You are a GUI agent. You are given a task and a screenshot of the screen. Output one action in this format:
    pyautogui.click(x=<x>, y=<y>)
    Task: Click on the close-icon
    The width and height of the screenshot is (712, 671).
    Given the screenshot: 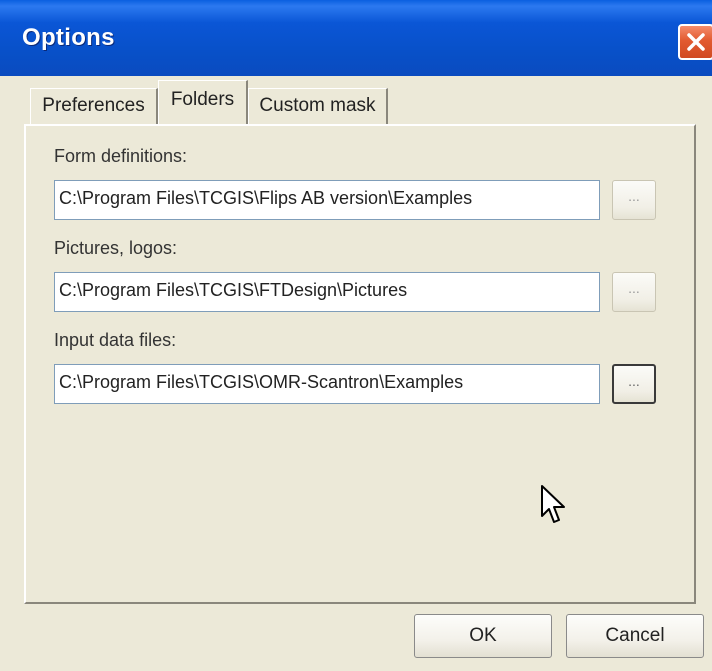 What is the action you would take?
    pyautogui.click(x=696, y=42)
    